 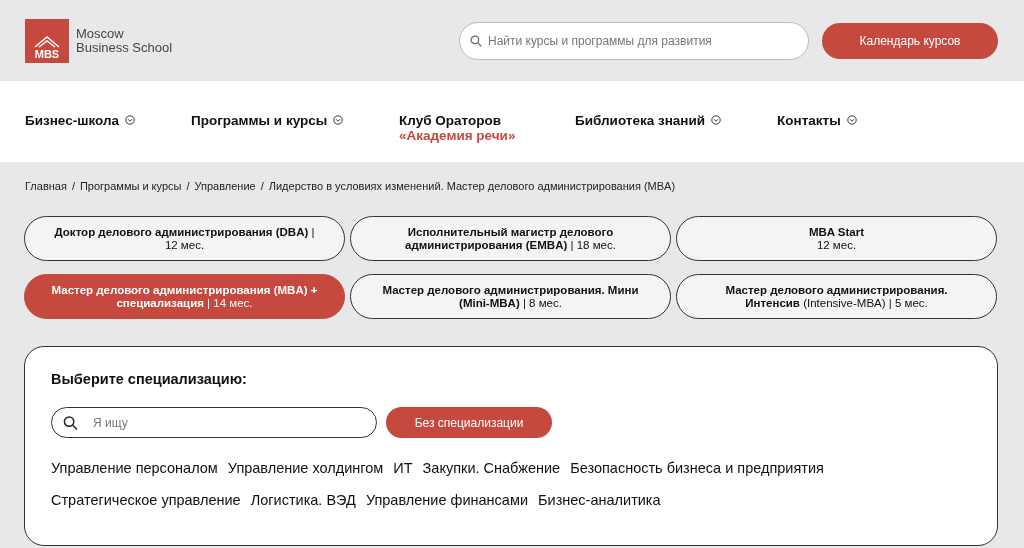 I want to click on nav-link: Контакты, so click(x=809, y=120).